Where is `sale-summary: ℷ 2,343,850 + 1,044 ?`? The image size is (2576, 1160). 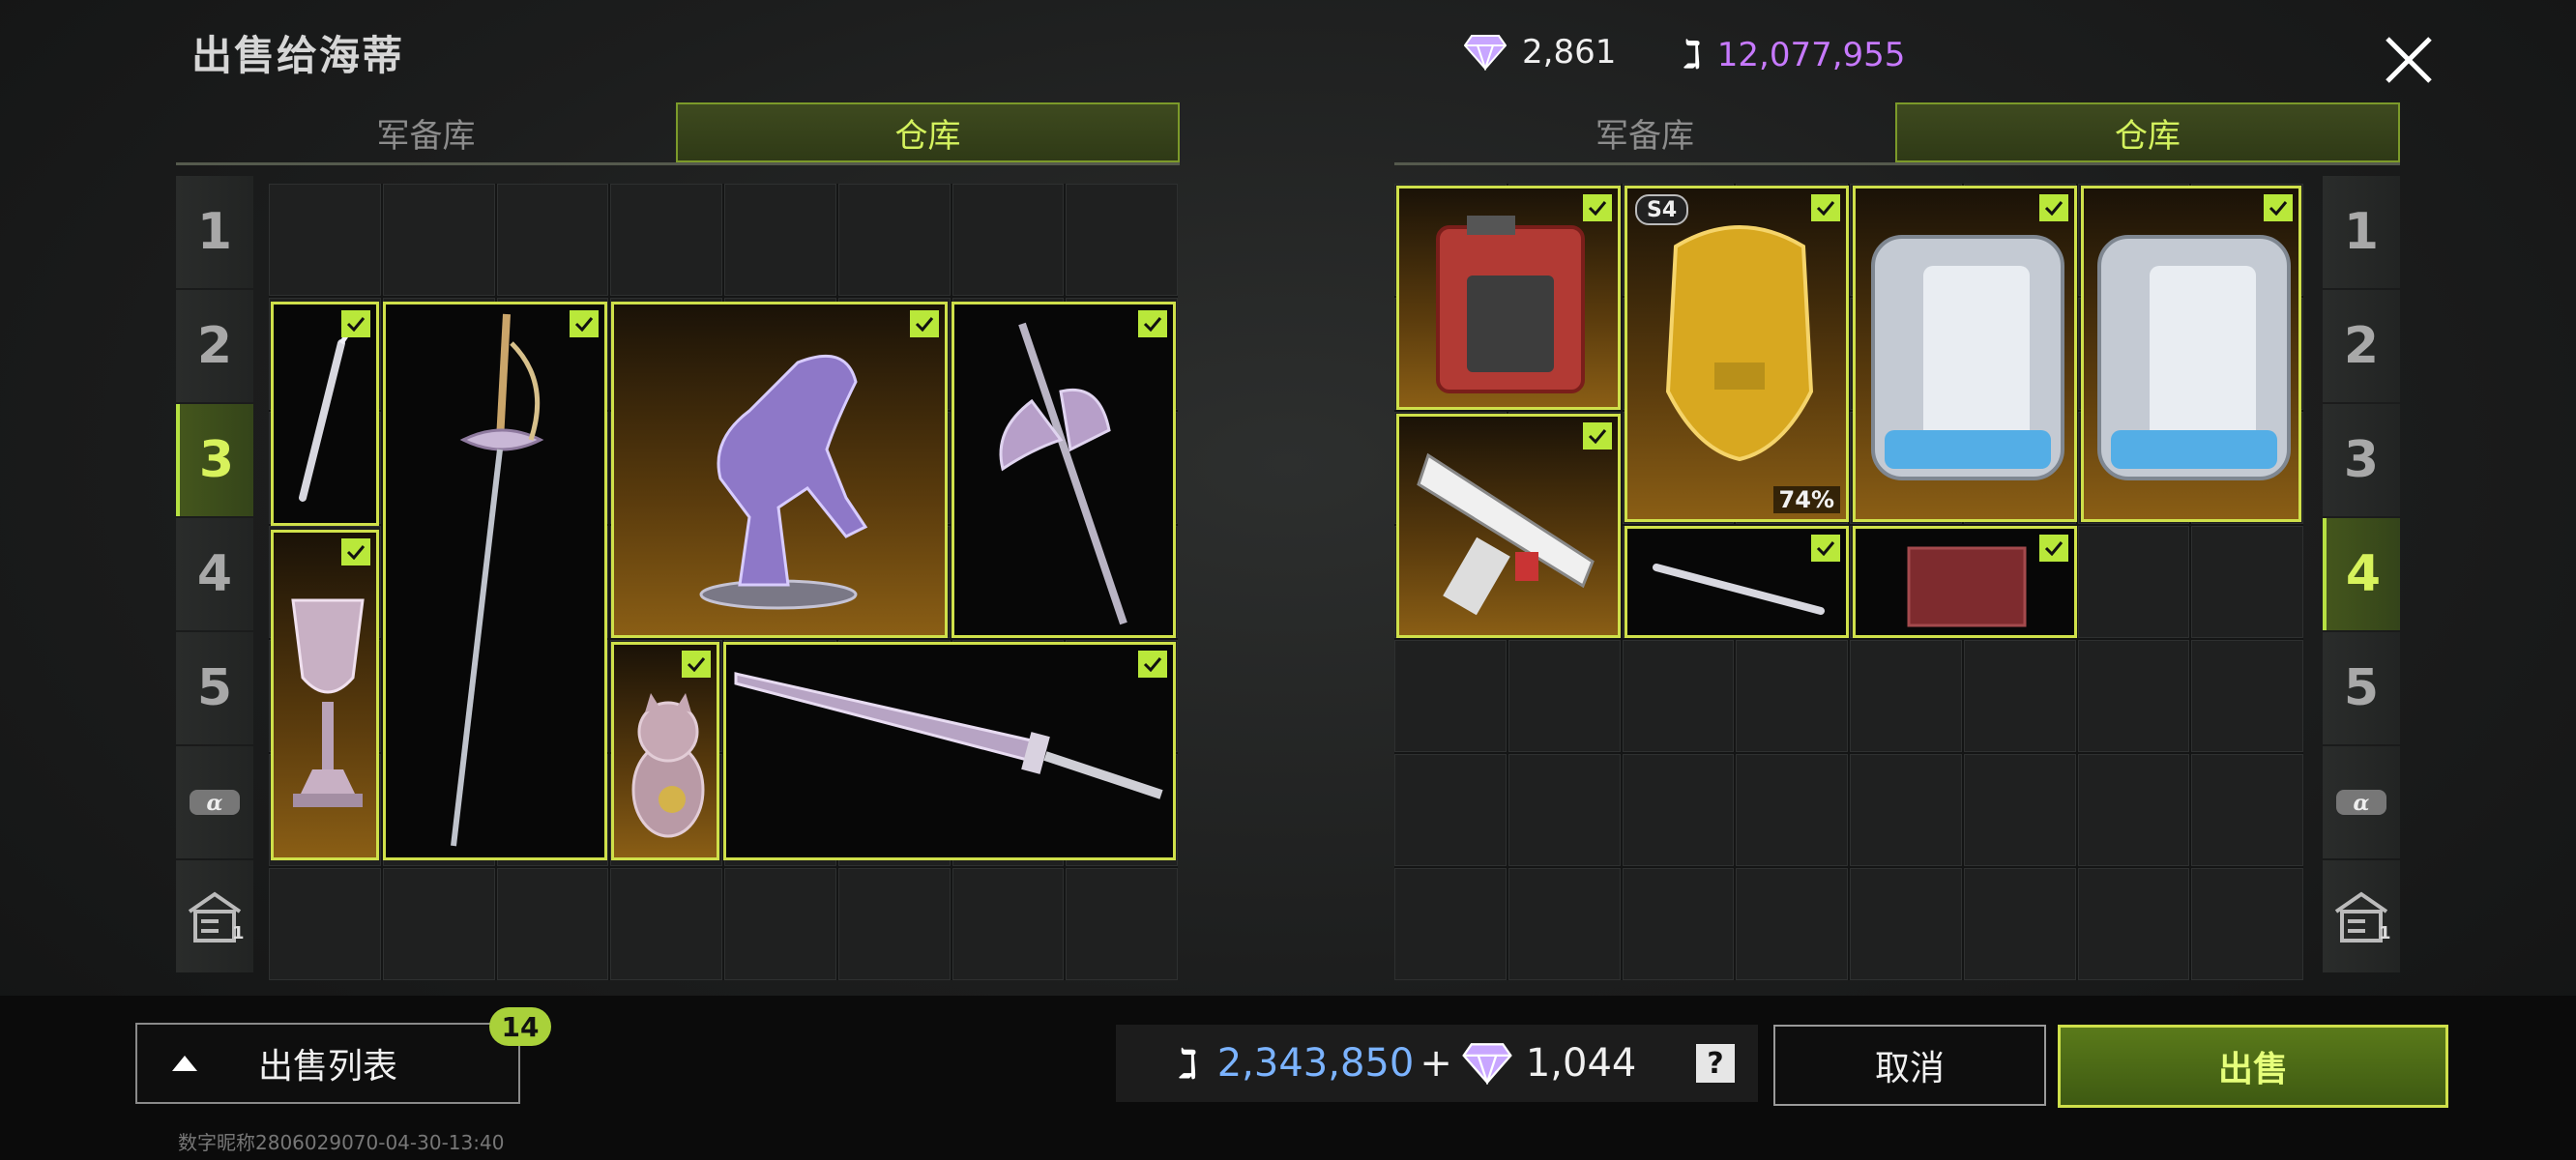 sale-summary: ℷ 2,343,850 + 1,044 ? is located at coordinates (1437, 1063).